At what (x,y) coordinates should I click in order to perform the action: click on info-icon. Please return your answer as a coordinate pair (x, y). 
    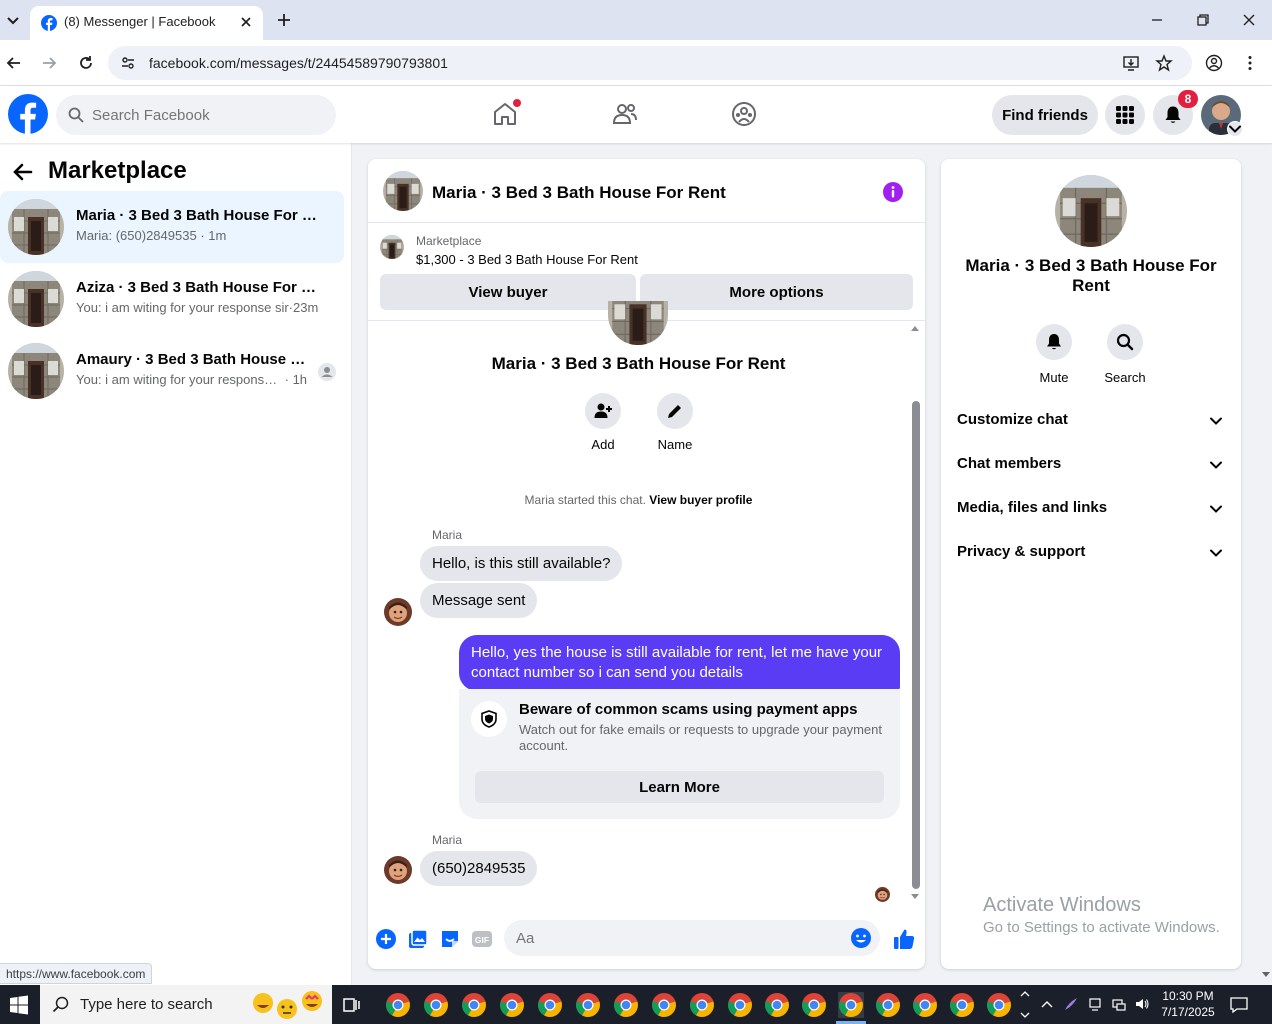
    Looking at the image, I should click on (893, 192).